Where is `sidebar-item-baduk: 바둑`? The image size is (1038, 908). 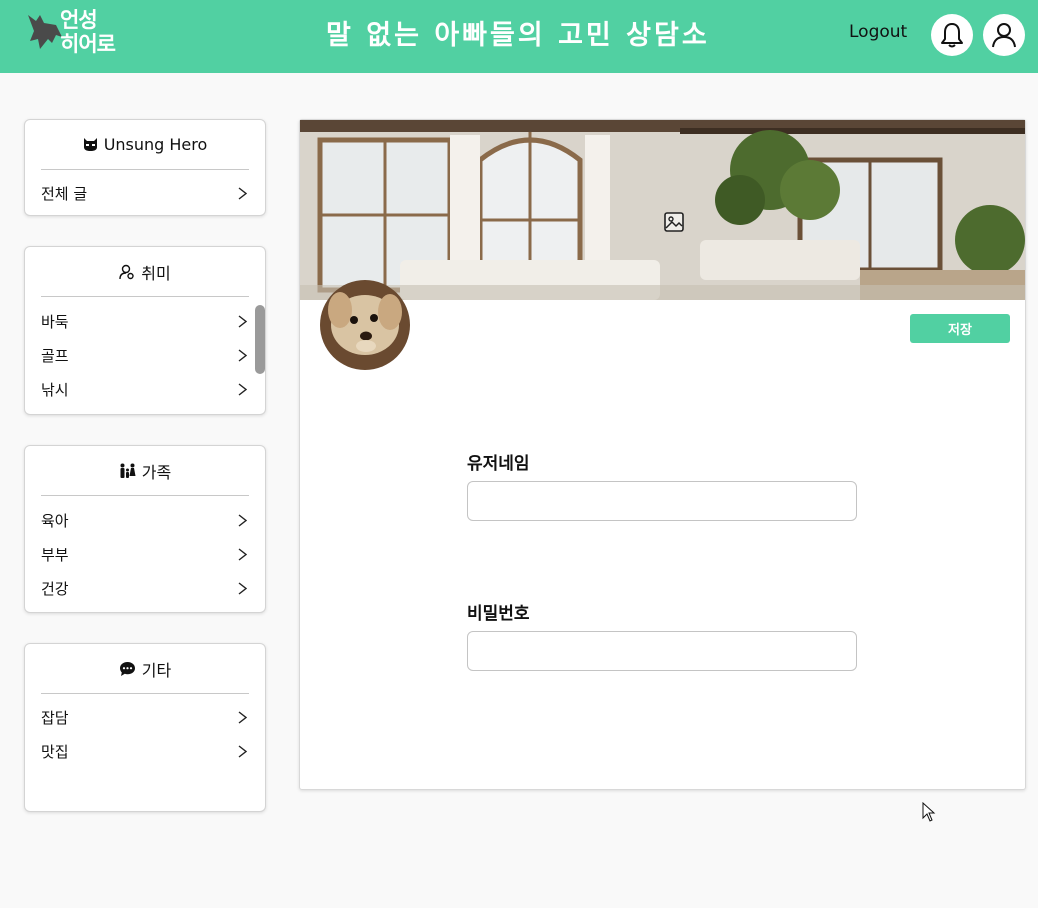 sidebar-item-baduk: 바둑 is located at coordinates (145, 321).